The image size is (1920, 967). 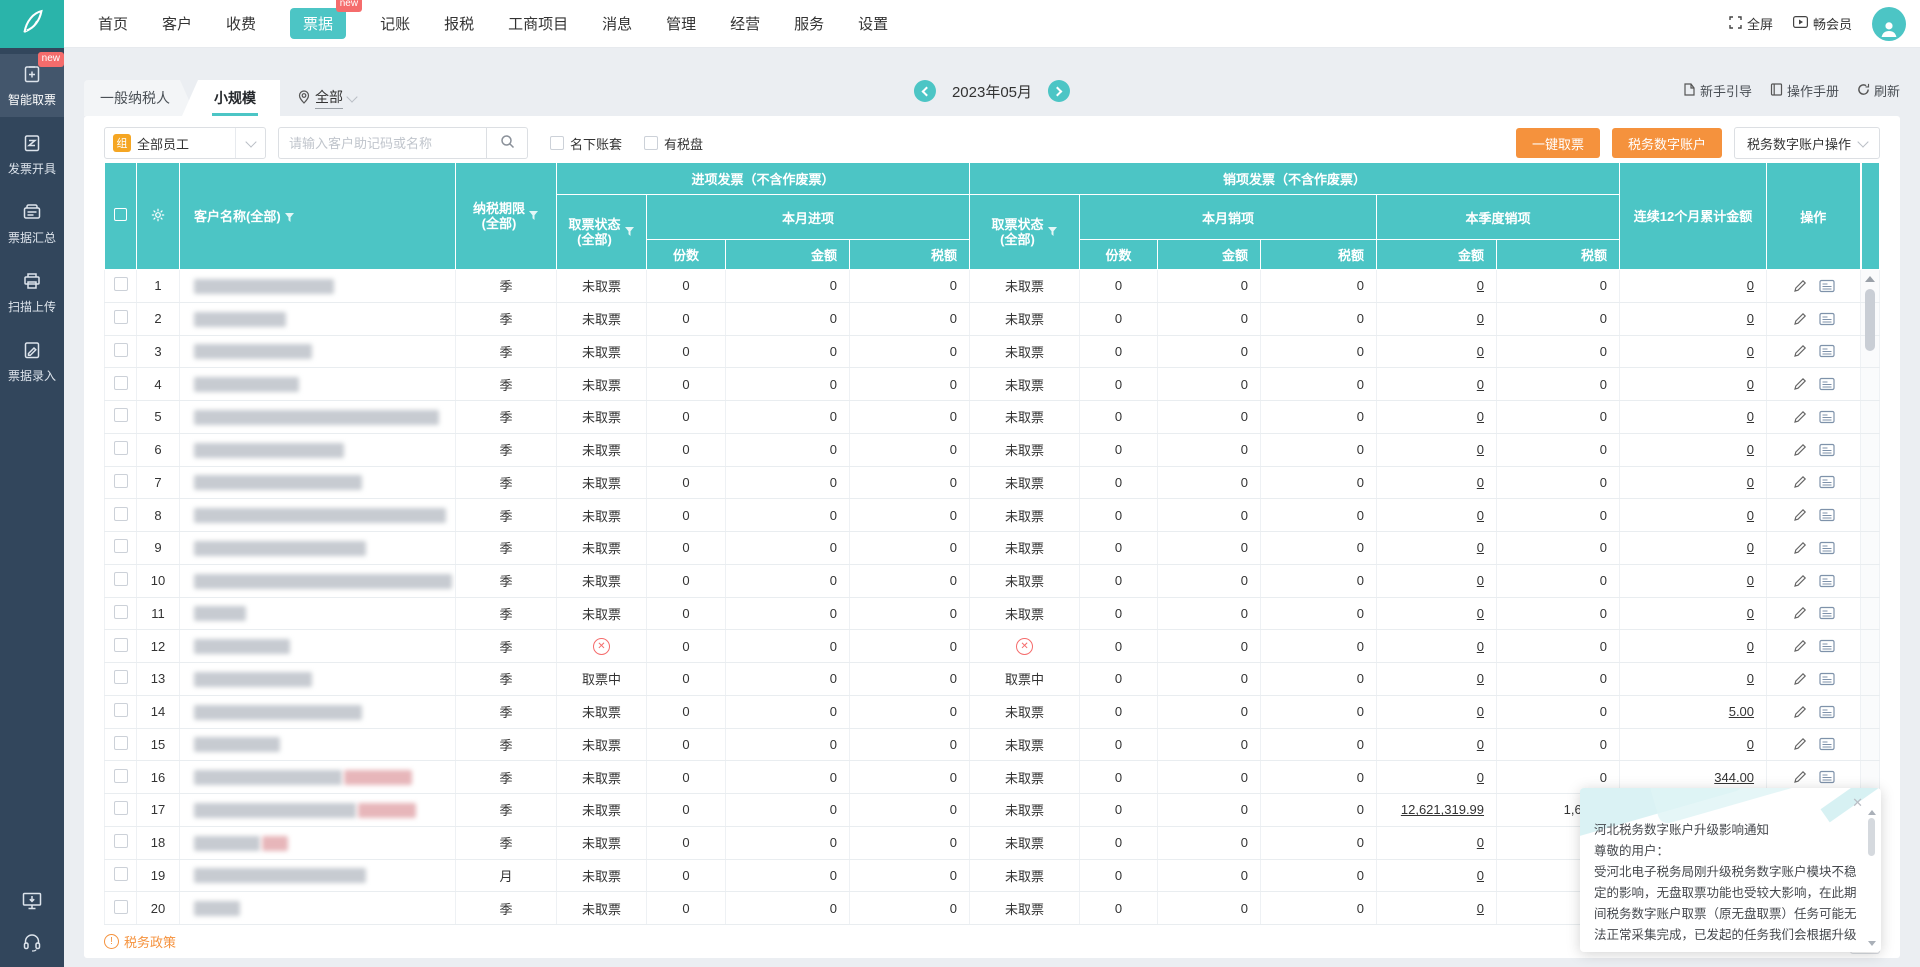 I want to click on nav-item-2: 收费, so click(x=241, y=23).